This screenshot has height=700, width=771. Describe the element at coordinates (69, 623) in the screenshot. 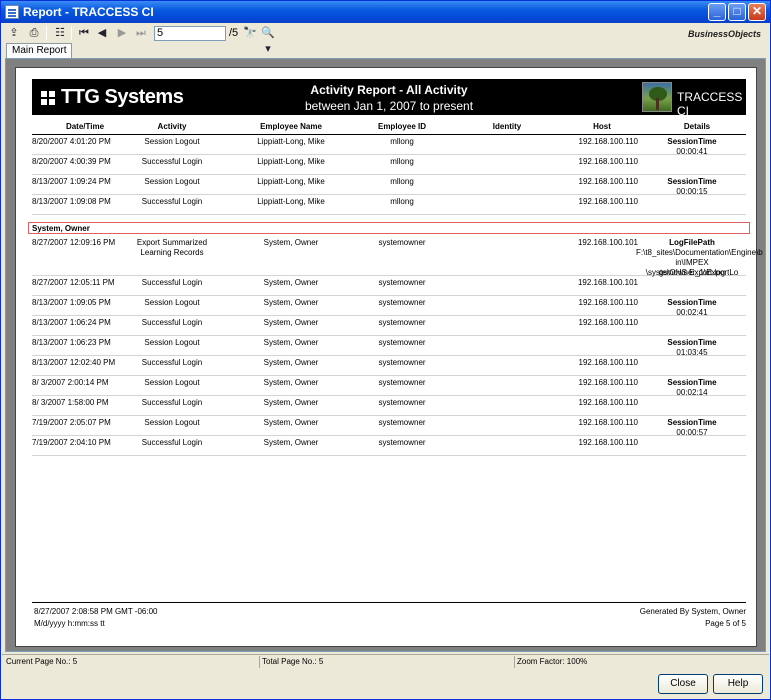

I see `footer-format: M/d/yyyy h:mm:ss tt` at that location.